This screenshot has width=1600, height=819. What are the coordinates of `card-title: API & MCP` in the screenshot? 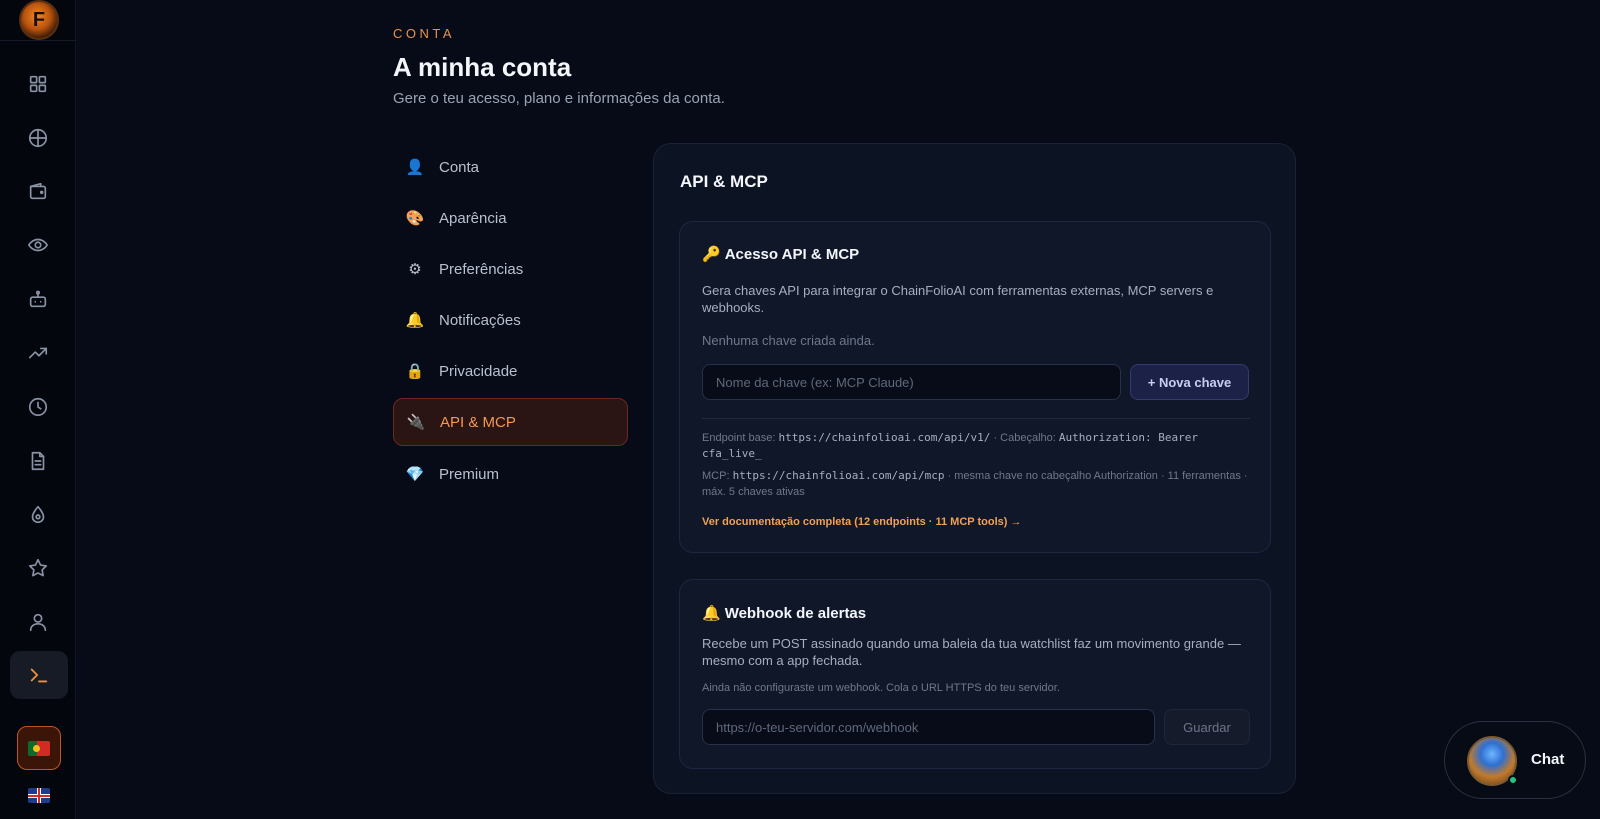 It's located at (724, 181).